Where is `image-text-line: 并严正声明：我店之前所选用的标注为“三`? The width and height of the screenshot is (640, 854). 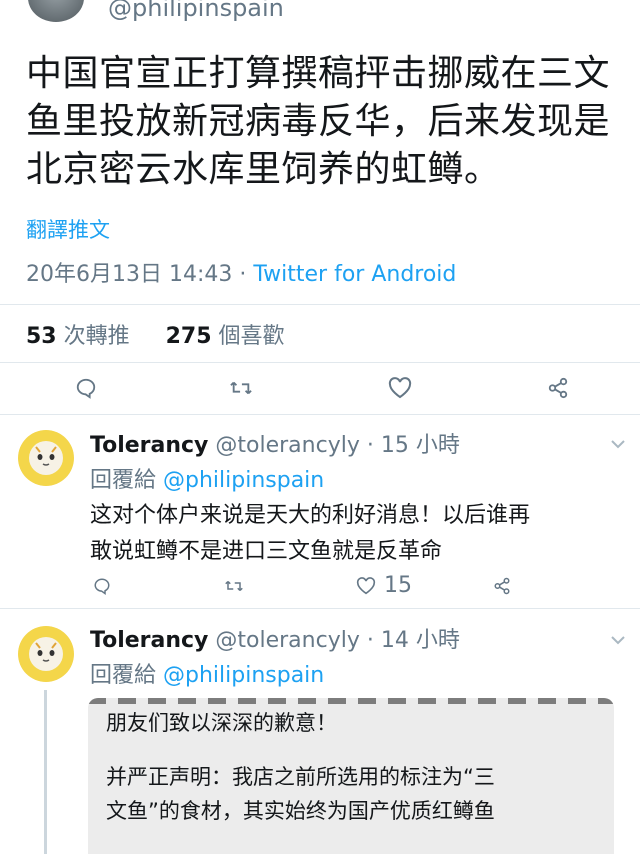 image-text-line: 并严正声明：我店之前所选用的标注为“三 is located at coordinates (300, 777).